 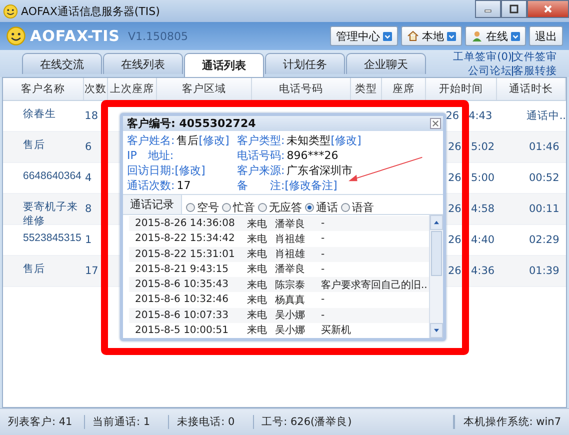 I want to click on record-row: 2015-8-6 10:32:46 来电 杨真真 -, so click(x=279, y=300).